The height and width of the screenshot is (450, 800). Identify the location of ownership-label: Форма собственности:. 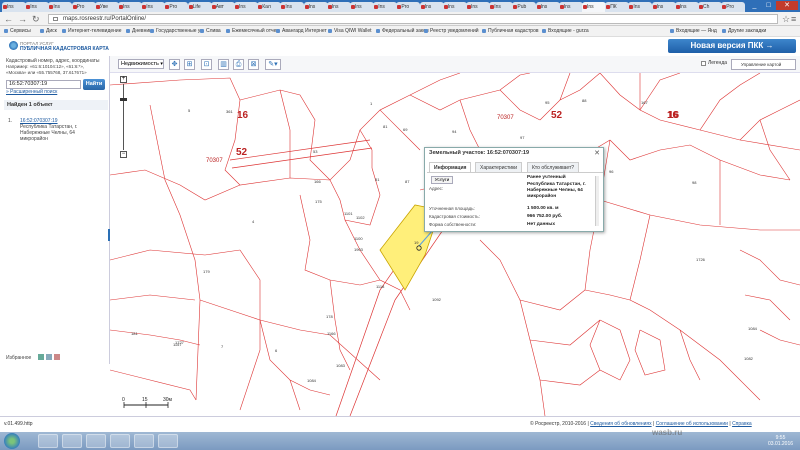
(453, 224).